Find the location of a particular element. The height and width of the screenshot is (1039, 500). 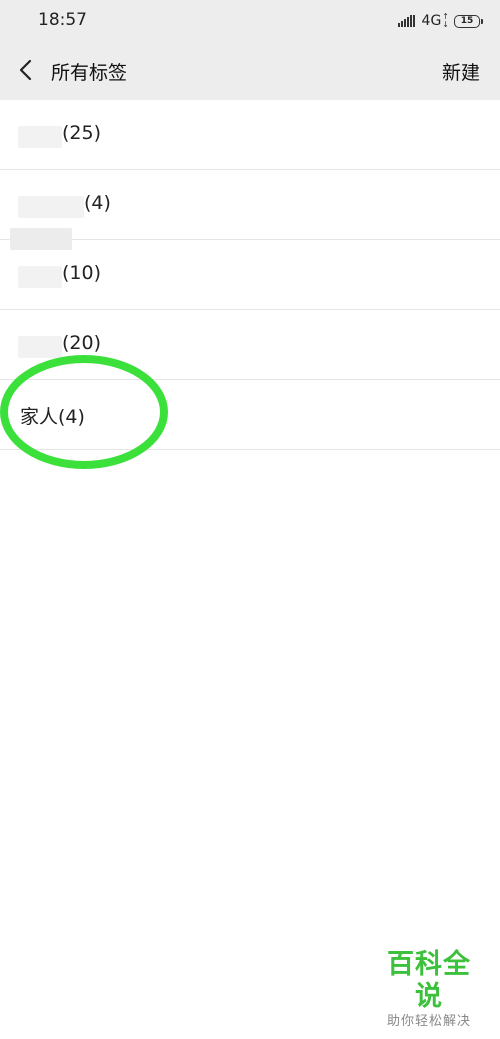

watermark: 百科全说 助你轻松解决 is located at coordinates (429, 990).